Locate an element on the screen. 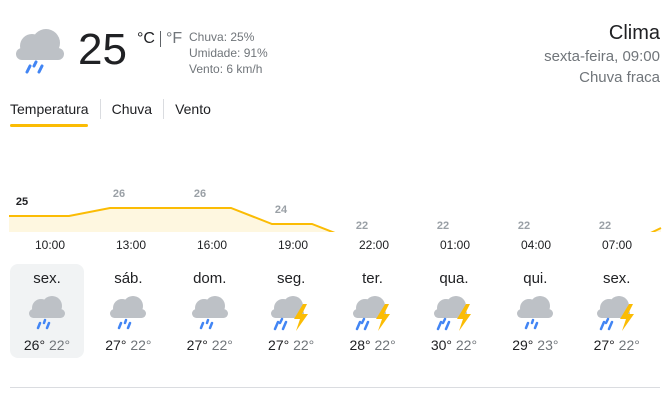 This screenshot has width=670, height=413. unit-separator is located at coordinates (160, 39).